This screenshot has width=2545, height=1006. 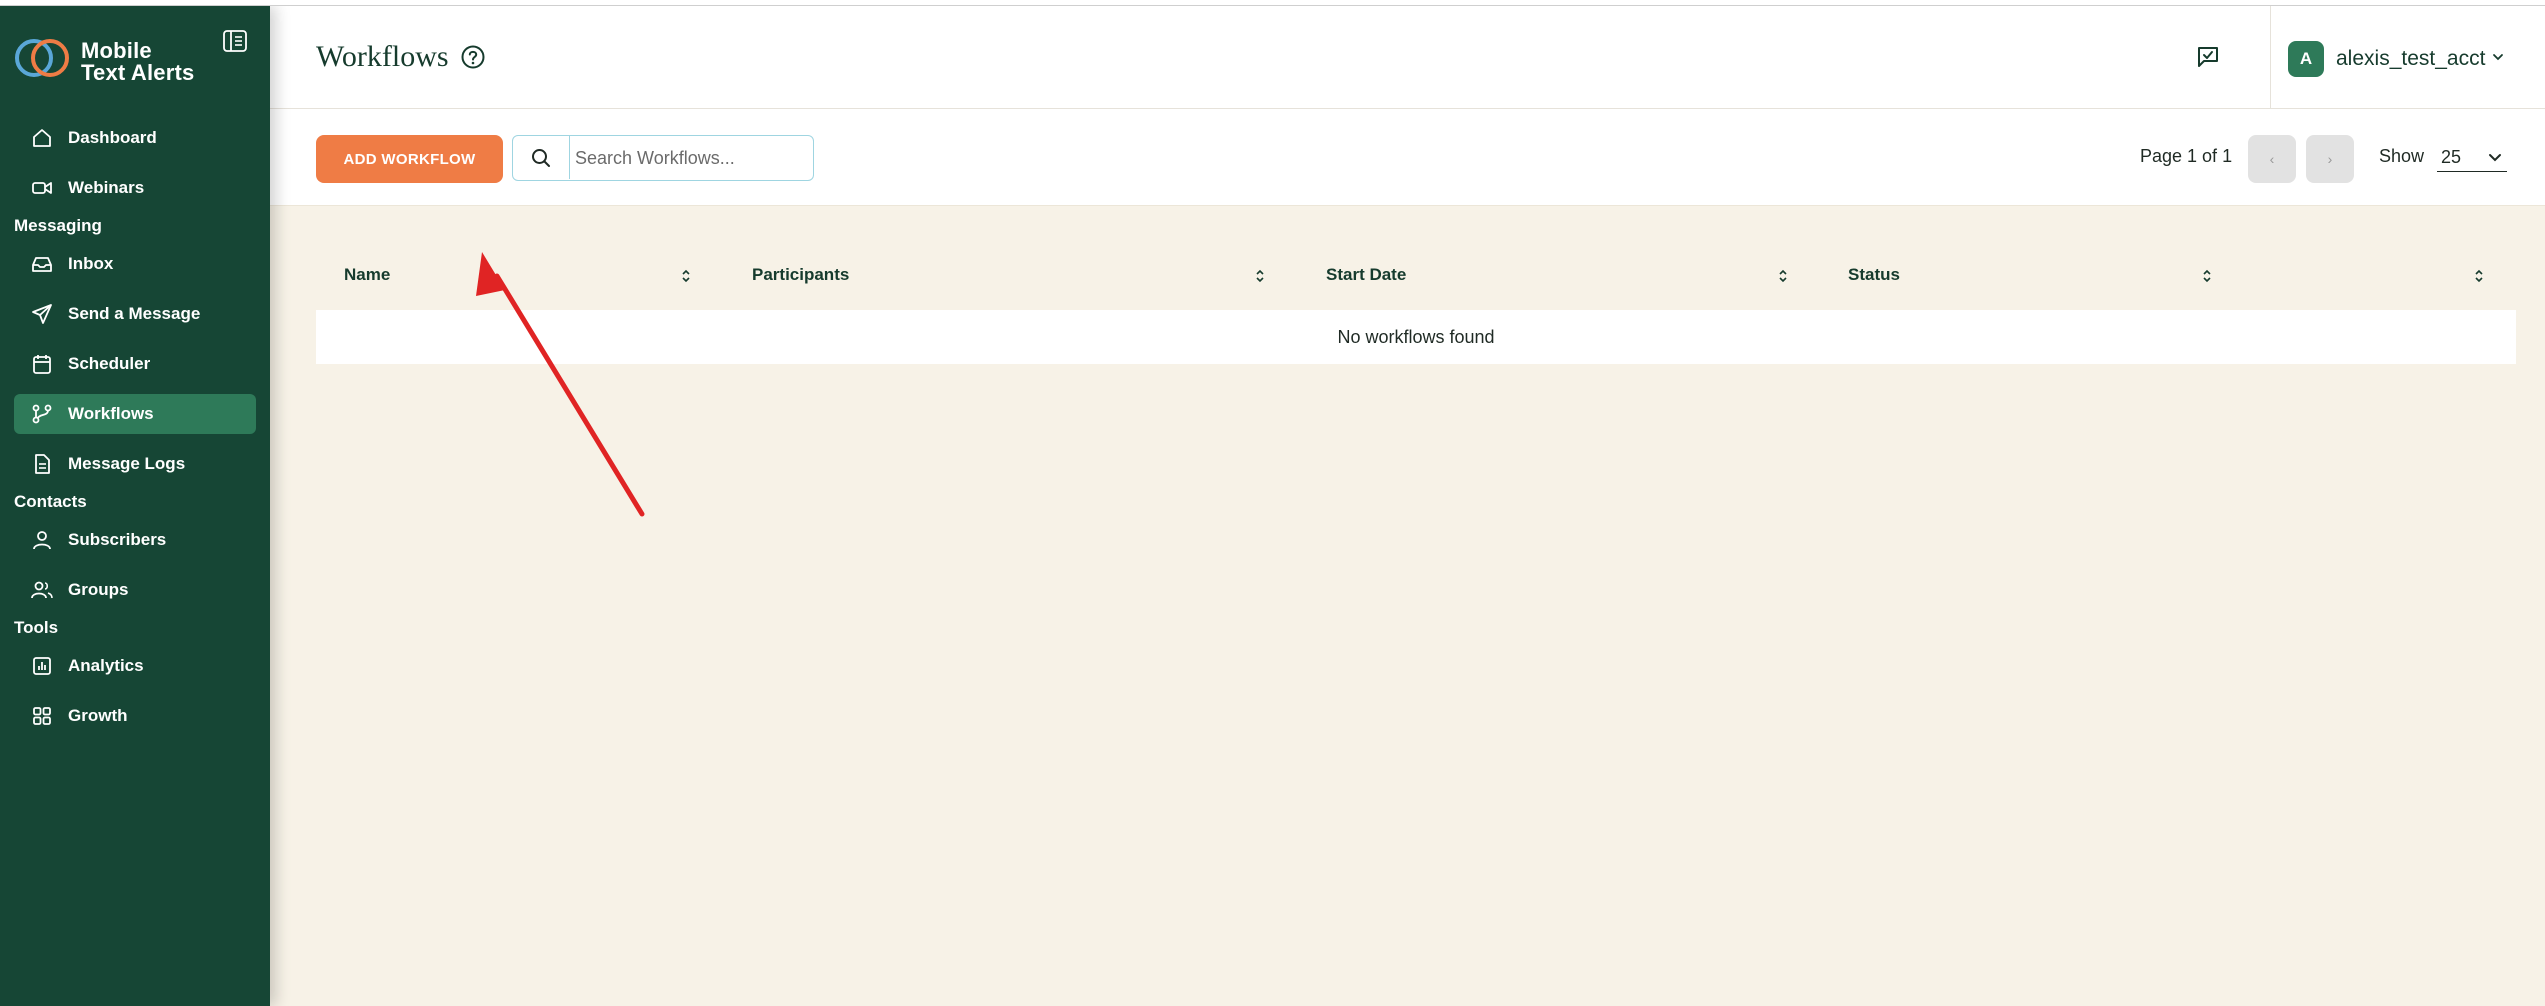 I want to click on previous-page-button: ‹, so click(x=2272, y=159).